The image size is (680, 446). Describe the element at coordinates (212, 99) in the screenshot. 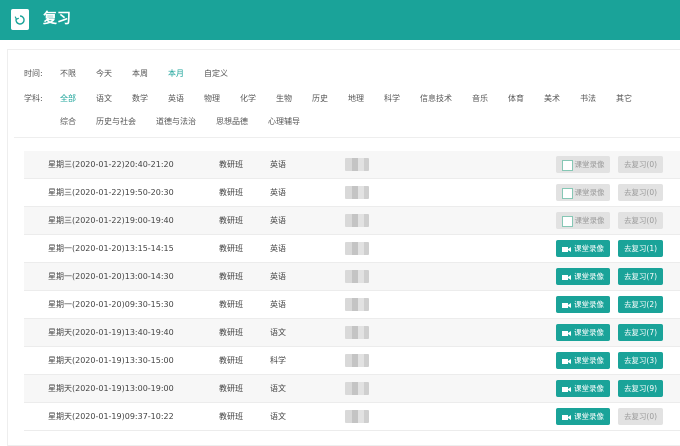

I see `subject-option-physics: 物理` at that location.